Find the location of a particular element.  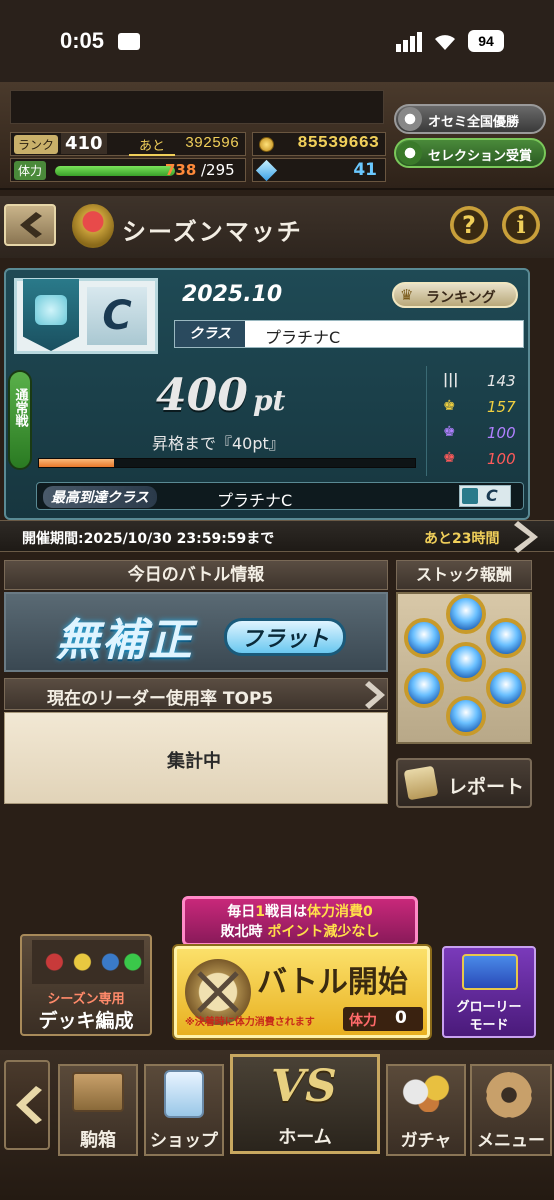

rank-box: ランク 410 あと 392596 is located at coordinates (128, 144).